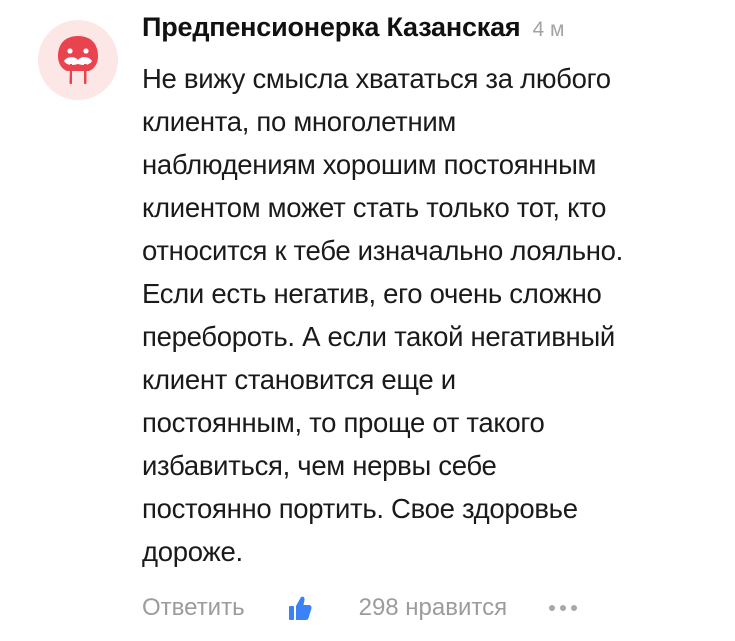 Image resolution: width=735 pixels, height=641 pixels. I want to click on like-button, so click(300, 608).